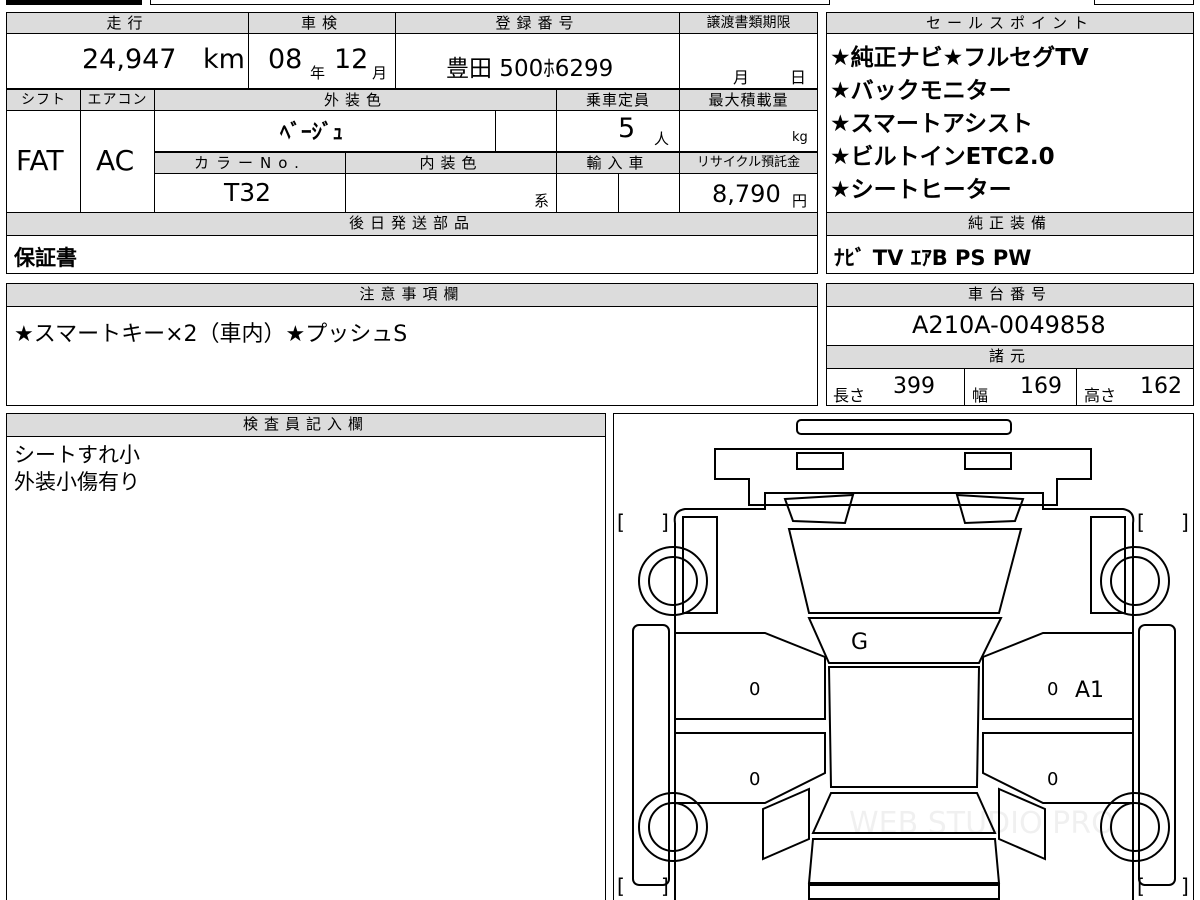  I want to click on headlight-right, so click(988, 461).